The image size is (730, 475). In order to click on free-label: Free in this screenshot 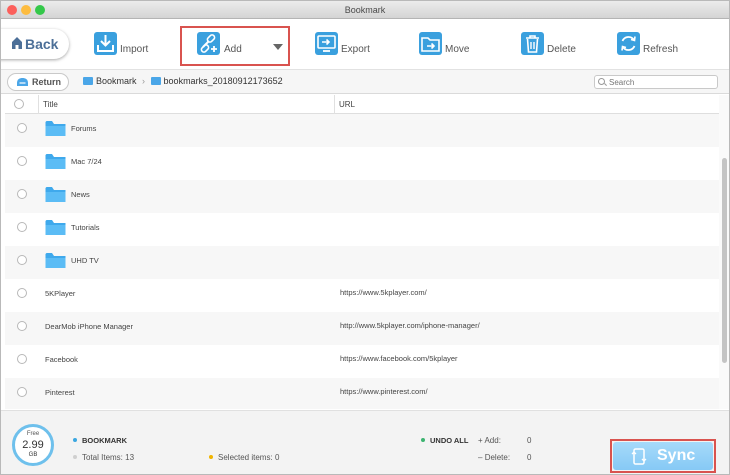, I will do `click(33, 434)`.